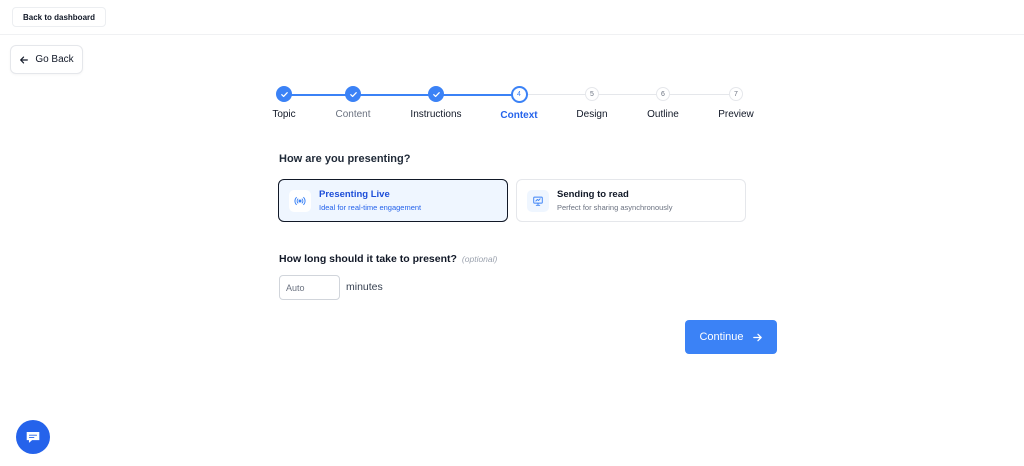  What do you see at coordinates (364, 287) in the screenshot?
I see `minutes-label: minutes` at bounding box center [364, 287].